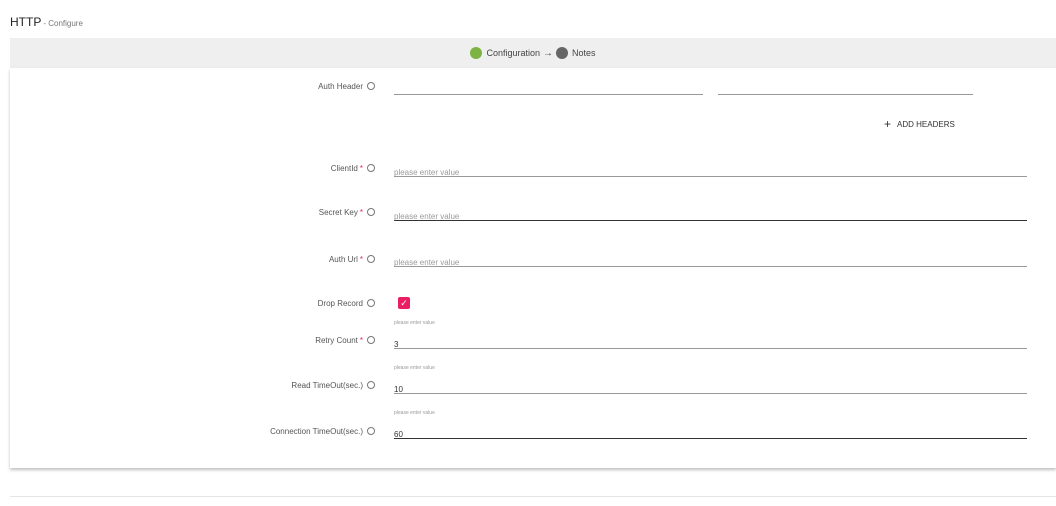 This screenshot has height=506, width=1056. I want to click on drop-record-label: Drop Record, so click(346, 303).